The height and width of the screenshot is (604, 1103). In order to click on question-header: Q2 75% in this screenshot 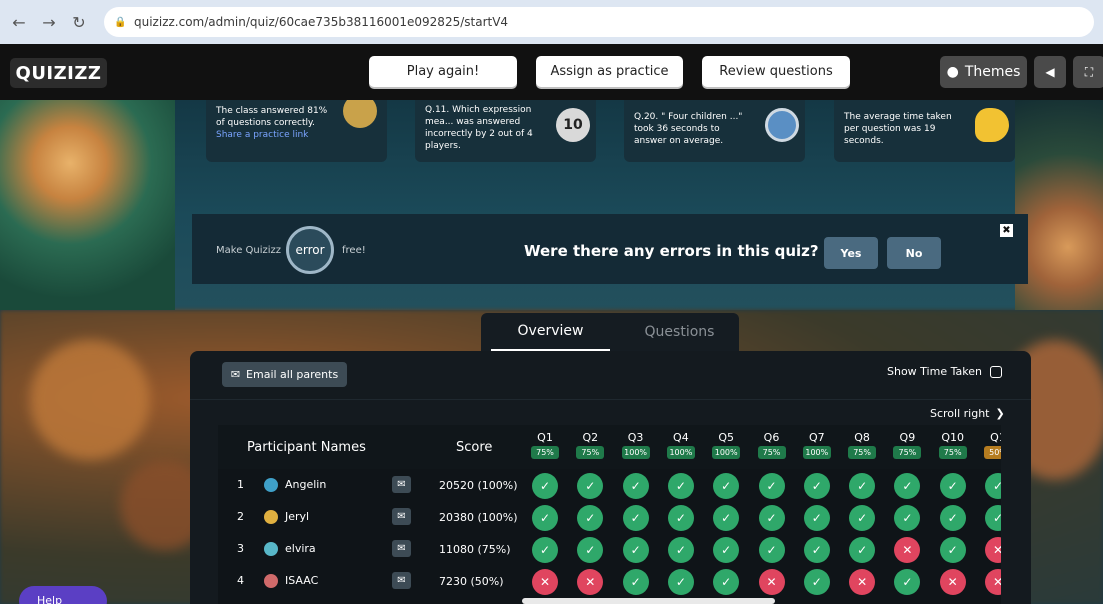, I will do `click(590, 445)`.